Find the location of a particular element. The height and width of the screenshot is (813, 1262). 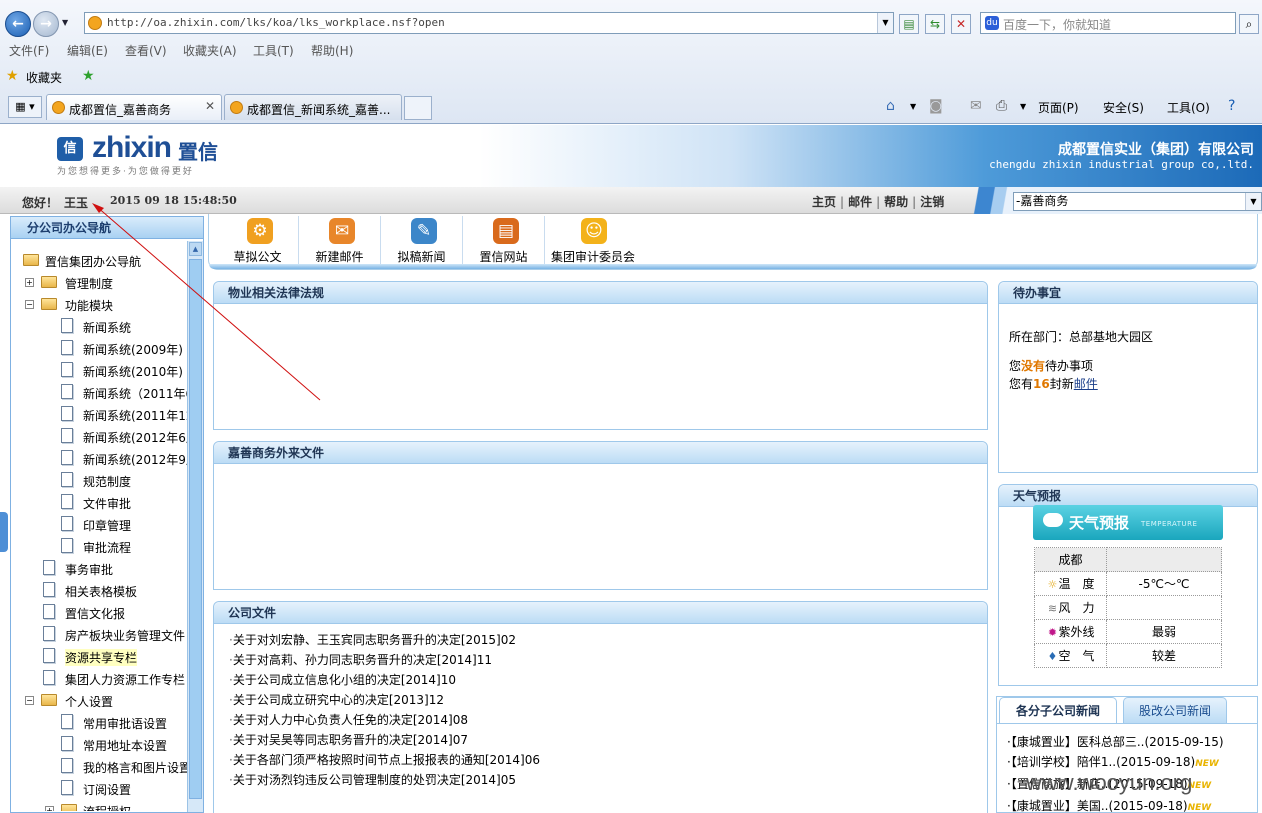

print-icon: ⎙ is located at coordinates (1001, 106).